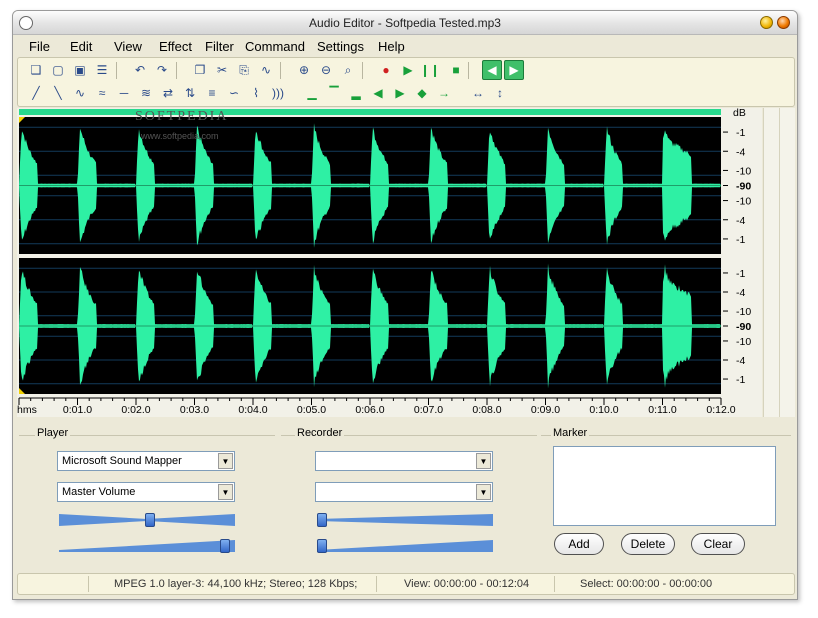 This screenshot has height=618, width=818. What do you see at coordinates (275, 46) in the screenshot?
I see `menu-command: Command` at bounding box center [275, 46].